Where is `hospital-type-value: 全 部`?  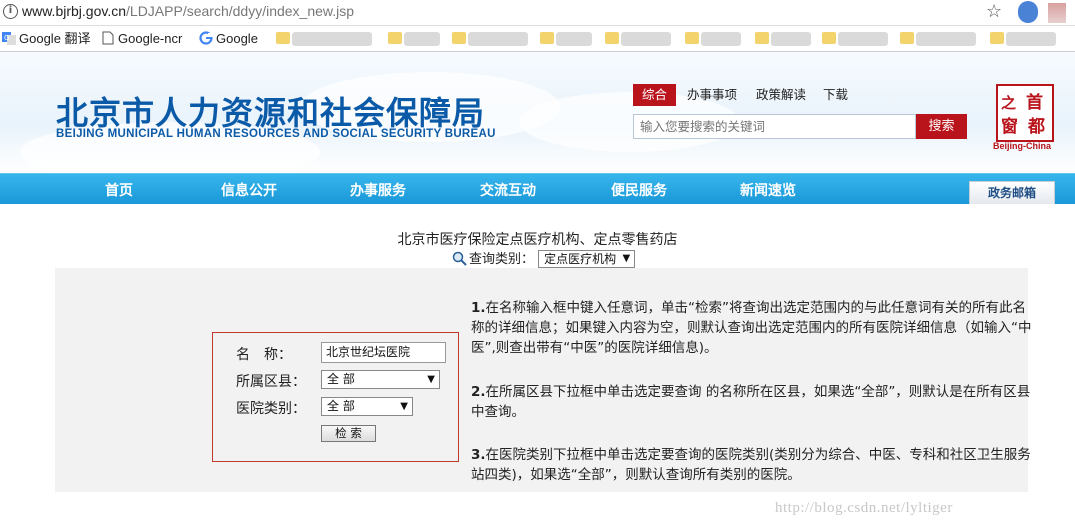 hospital-type-value: 全 部 is located at coordinates (341, 406).